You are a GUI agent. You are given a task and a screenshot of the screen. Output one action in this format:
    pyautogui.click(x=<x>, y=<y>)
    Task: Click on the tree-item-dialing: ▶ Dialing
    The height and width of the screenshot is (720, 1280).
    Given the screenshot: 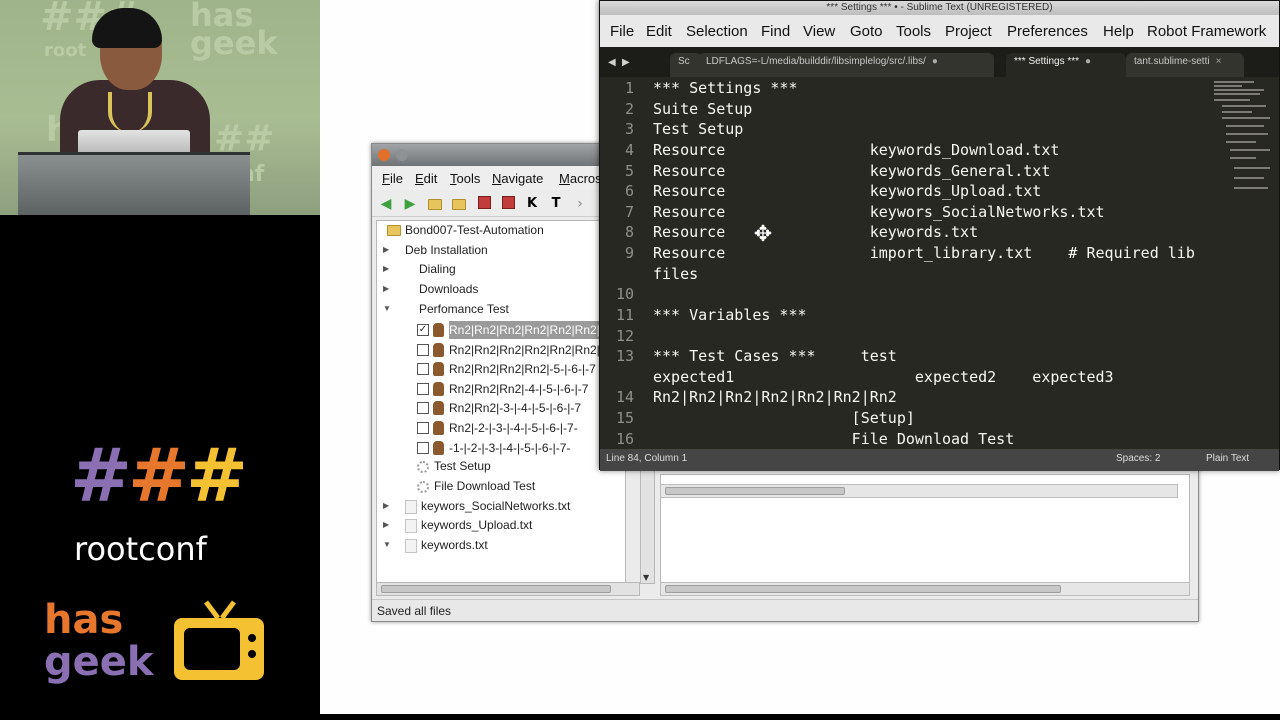 What is the action you would take?
    pyautogui.click(x=419, y=269)
    